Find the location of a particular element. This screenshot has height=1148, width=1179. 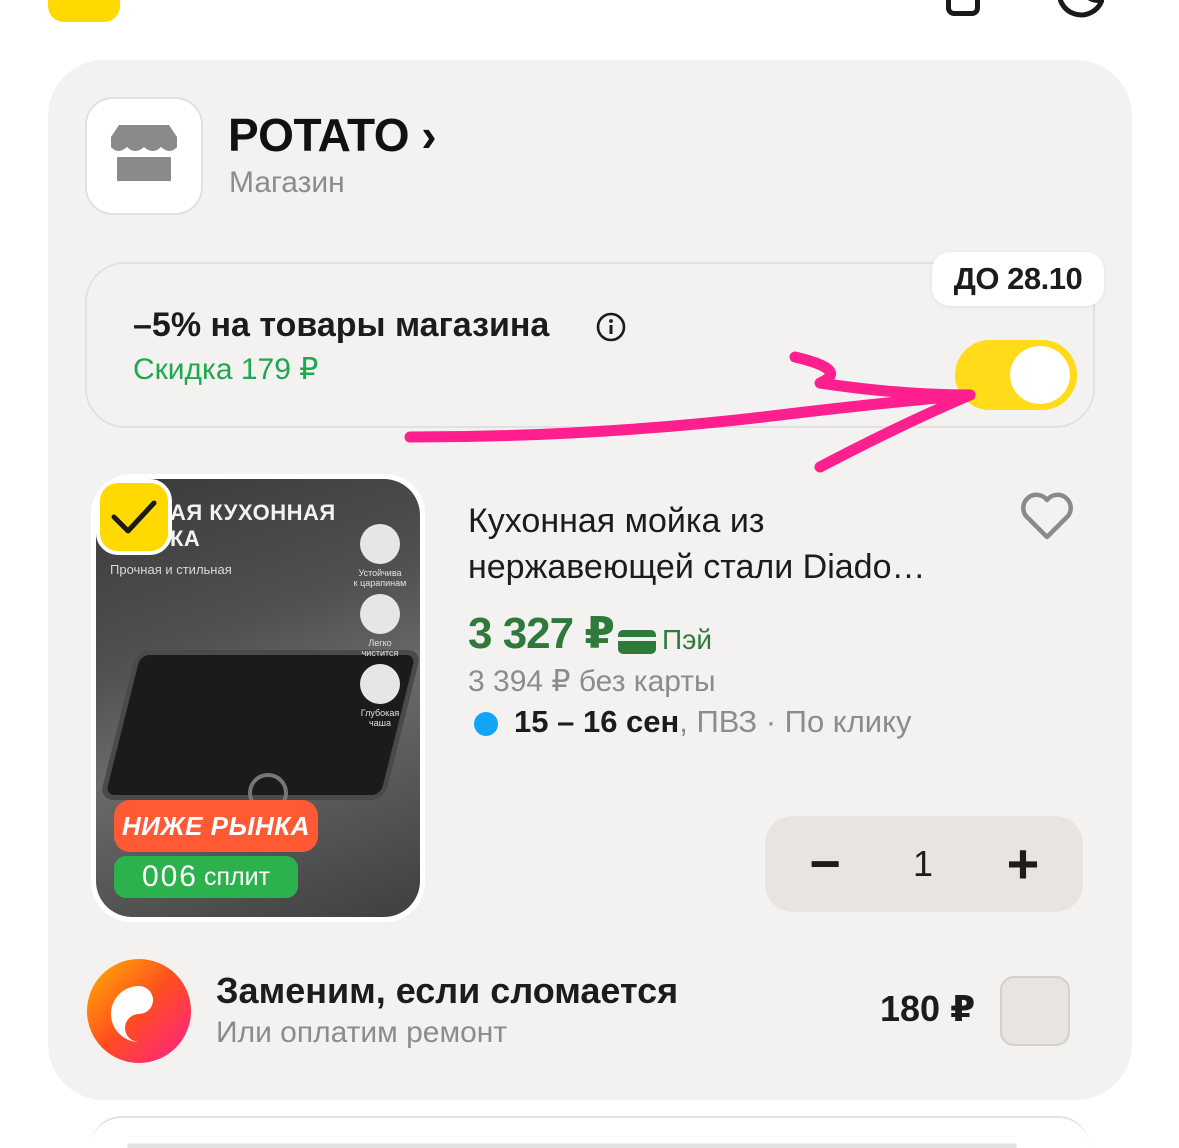

checkmark-icon is located at coordinates (134, 517).